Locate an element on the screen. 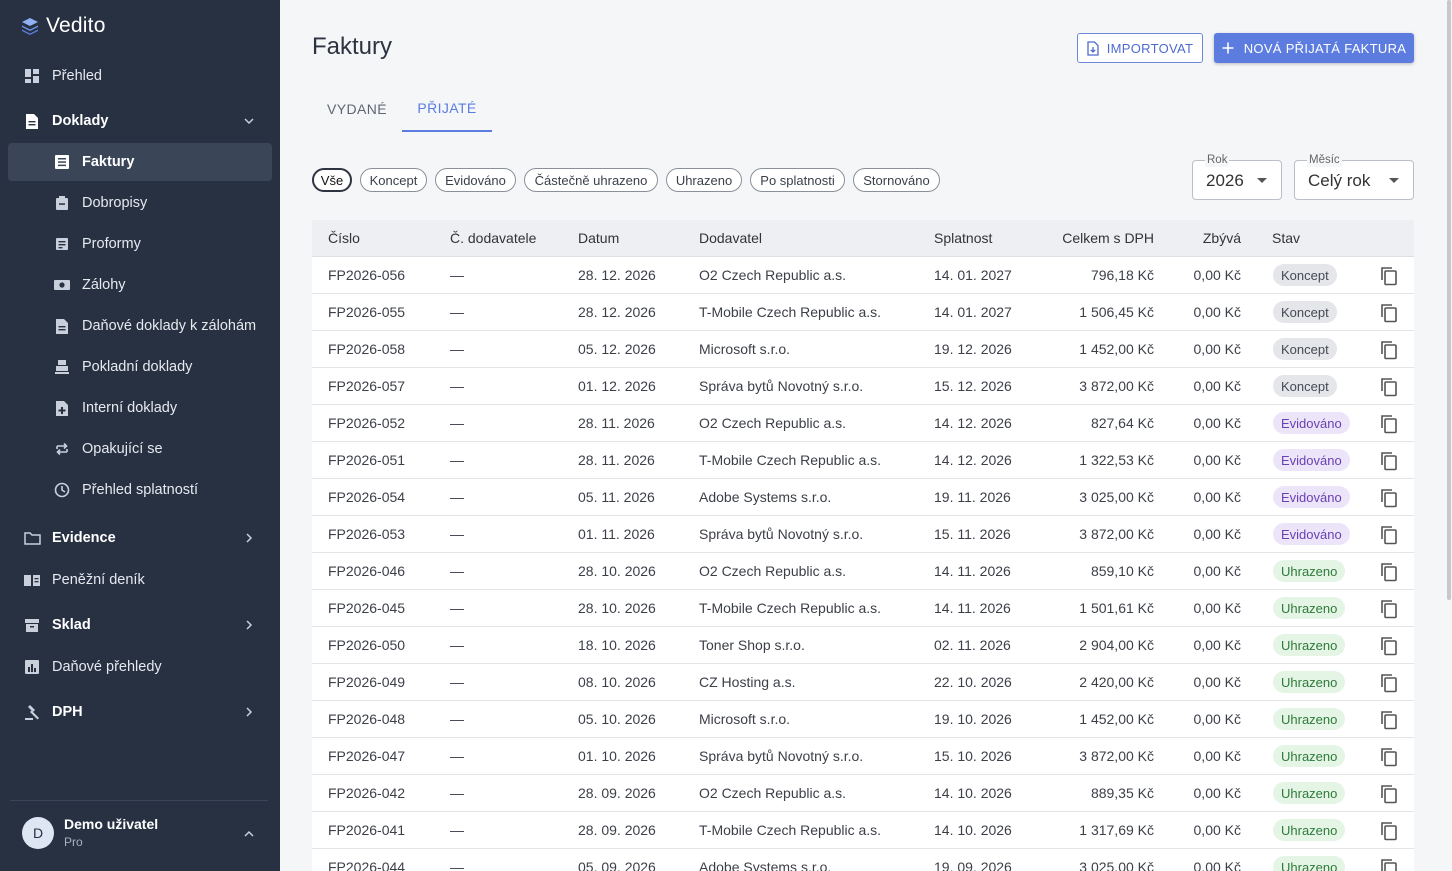 The image size is (1452, 871). cell-number: FP2026-053 is located at coordinates (366, 534).